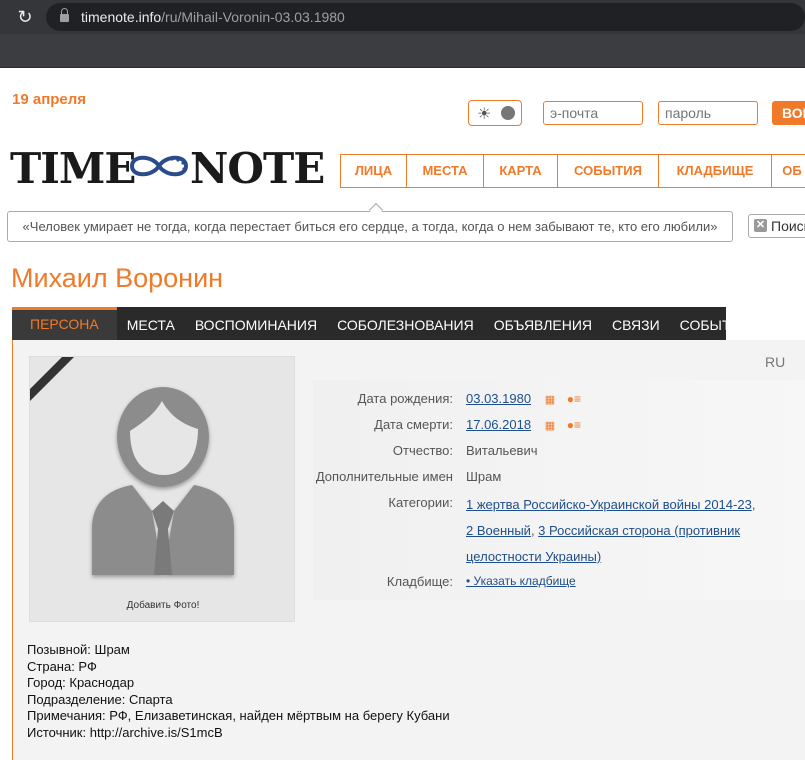  I want to click on death-label: Дата смерти:, so click(413, 424).